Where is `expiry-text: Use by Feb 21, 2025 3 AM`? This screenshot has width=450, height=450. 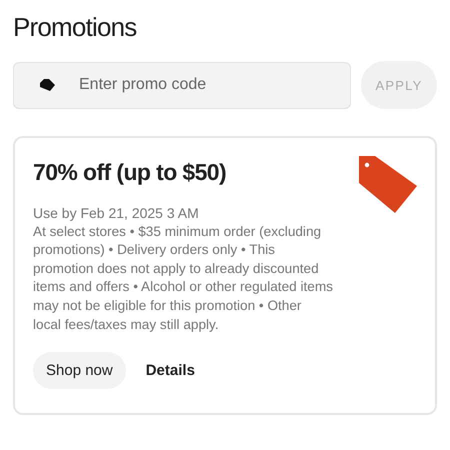
expiry-text: Use by Feb 21, 2025 3 AM is located at coordinates (116, 213).